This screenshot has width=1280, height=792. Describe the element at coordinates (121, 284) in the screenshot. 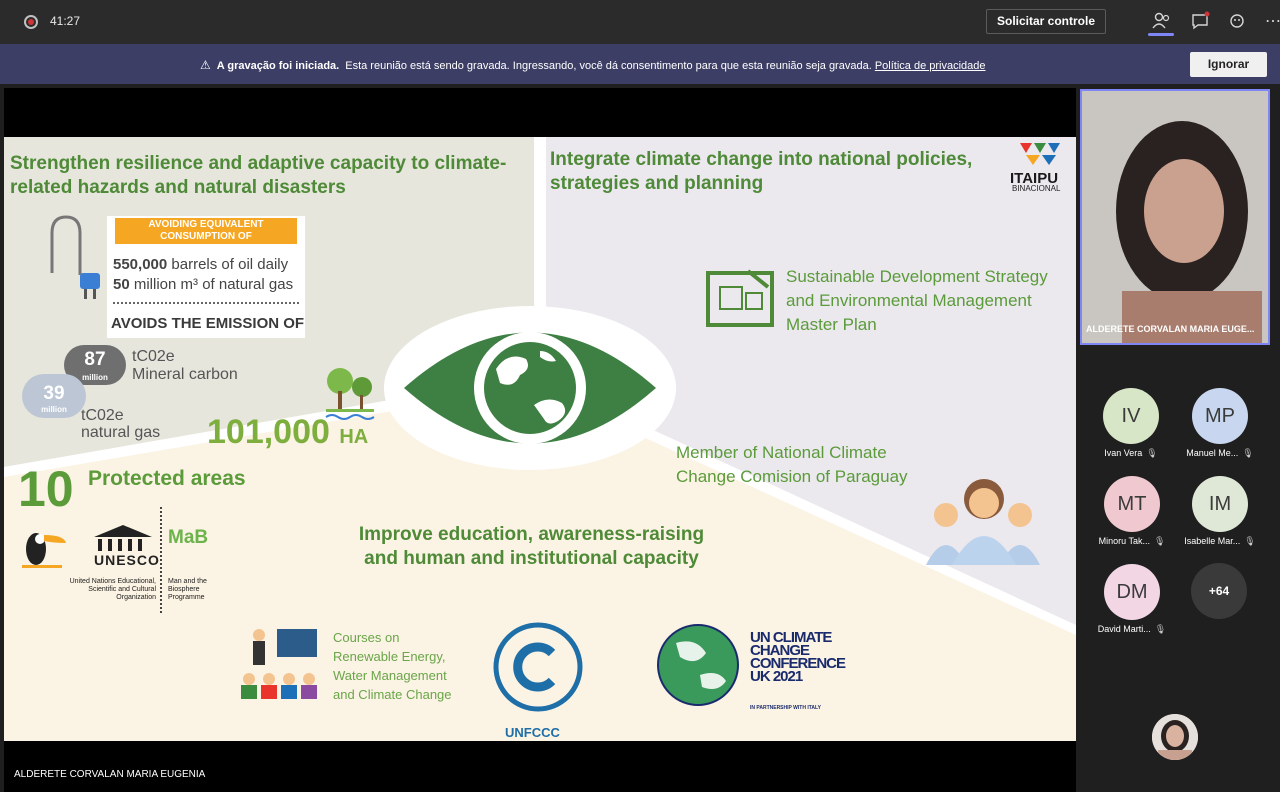

I see `gas-value: 50` at that location.